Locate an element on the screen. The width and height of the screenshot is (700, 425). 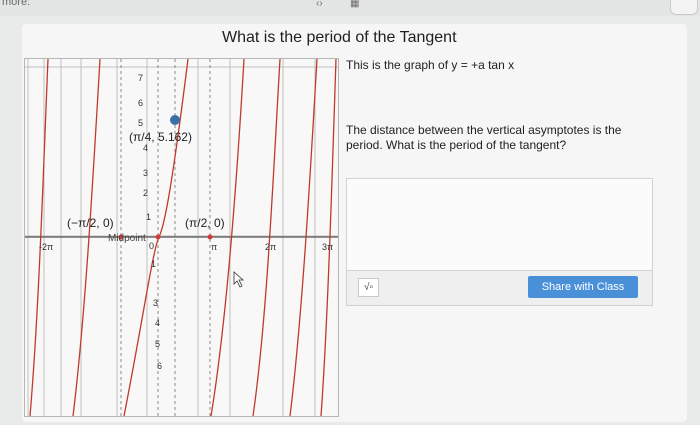
y-label-3: 3 is located at coordinates (145, 173).